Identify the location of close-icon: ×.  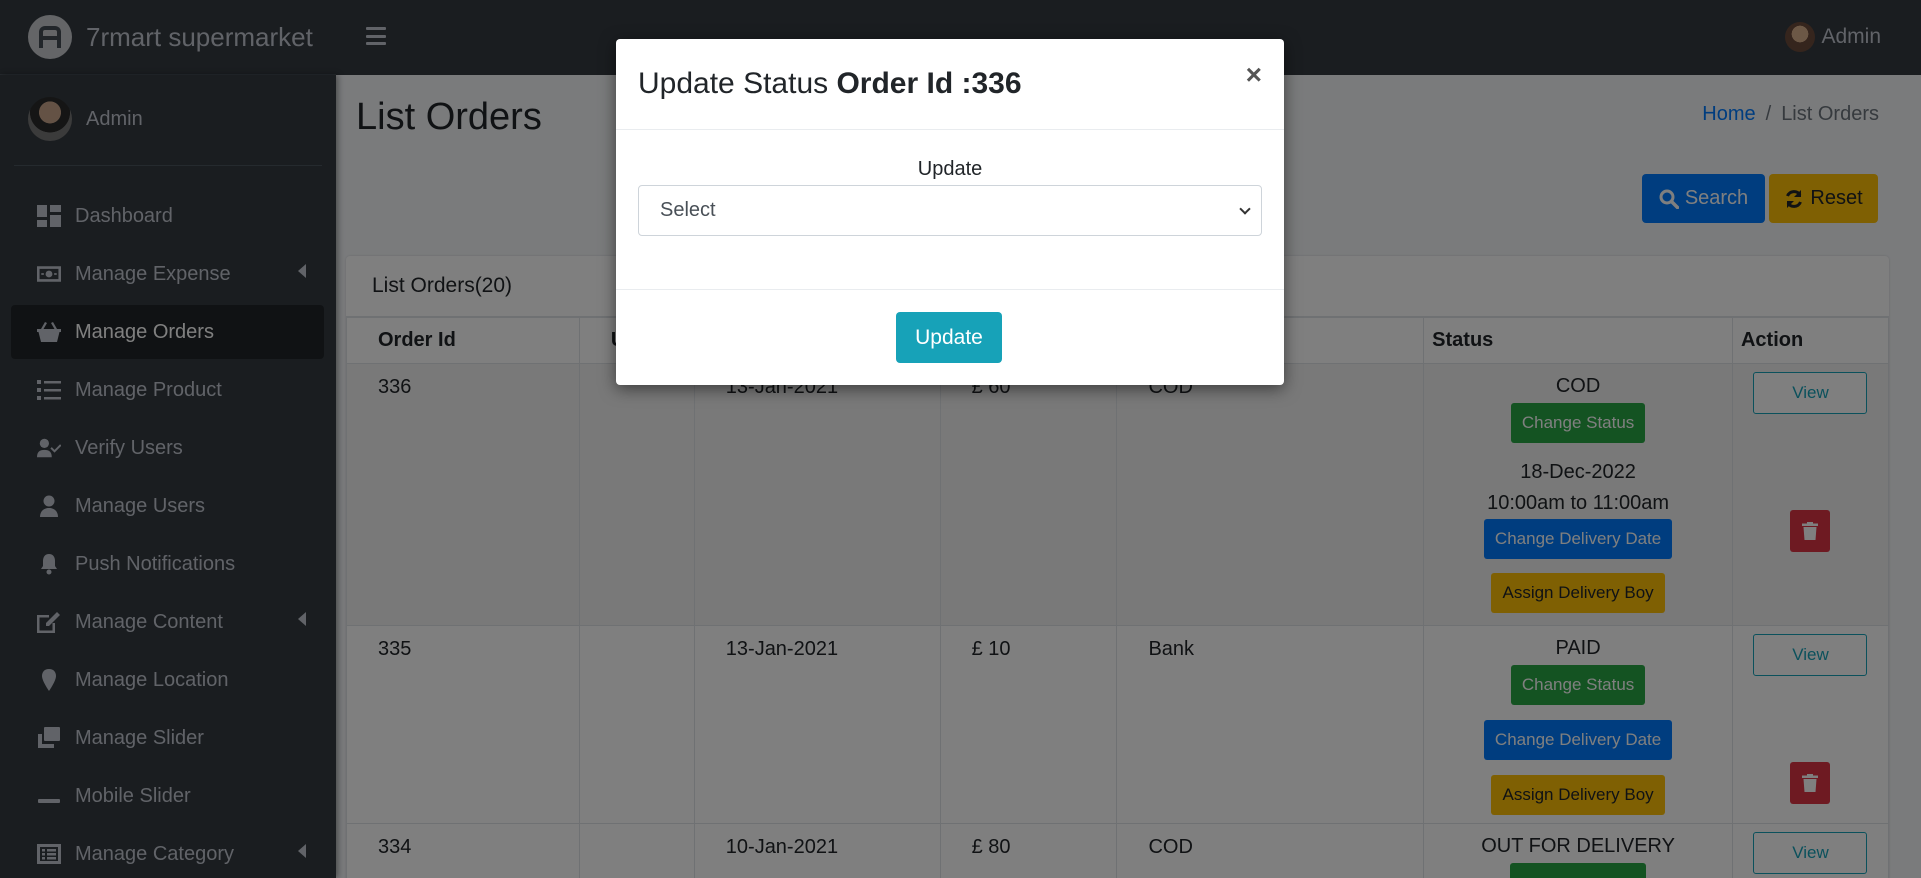
(1254, 75).